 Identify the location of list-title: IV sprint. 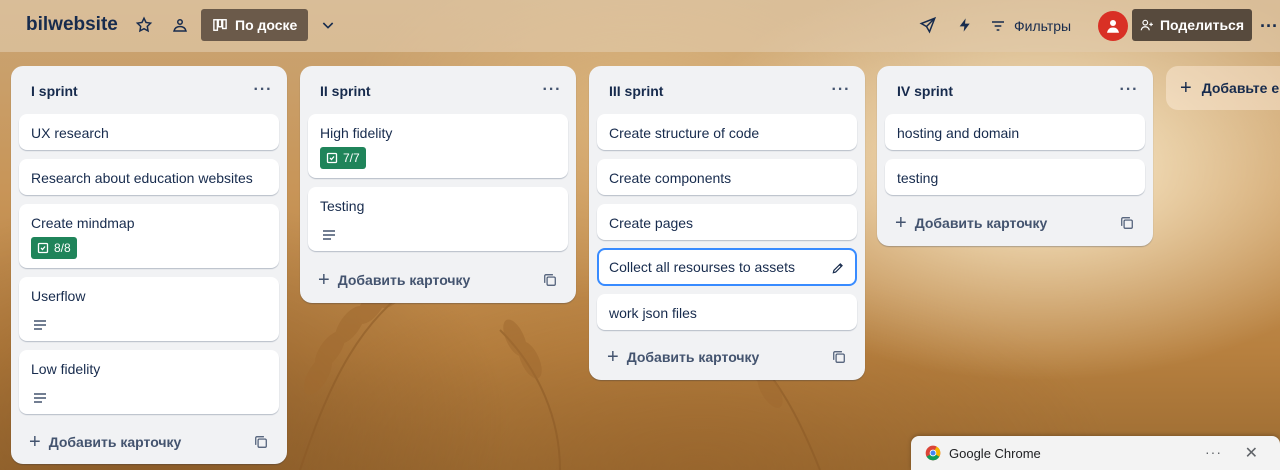
(925, 91).